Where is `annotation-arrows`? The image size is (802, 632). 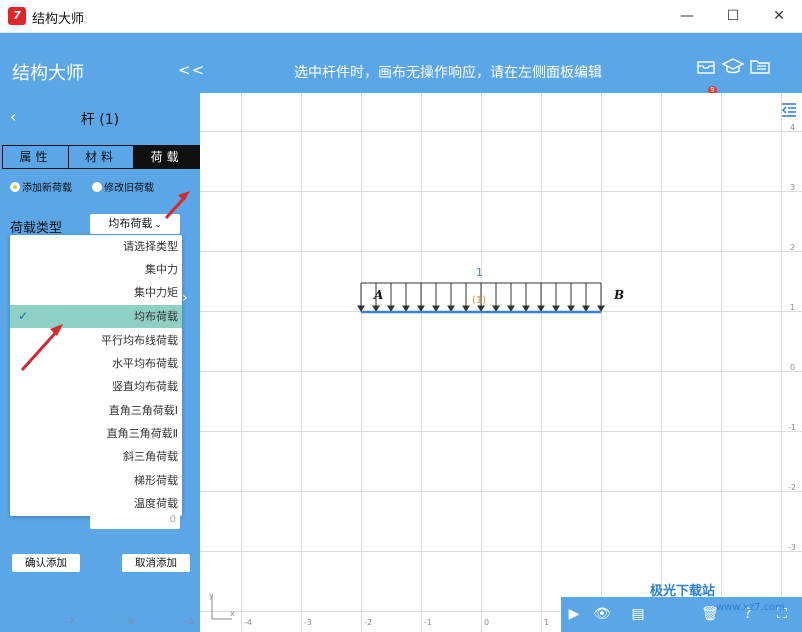
annotation-arrows is located at coordinates (105, 281).